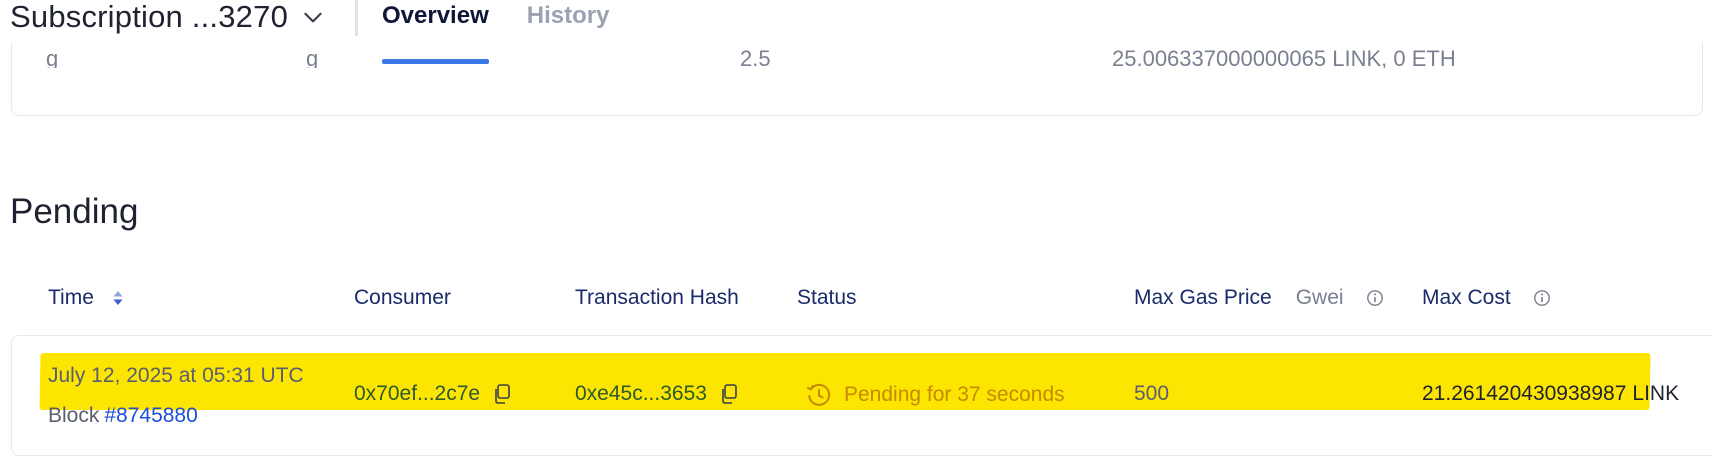  What do you see at coordinates (74, 211) in the screenshot?
I see `pending-section-title: Pending` at bounding box center [74, 211].